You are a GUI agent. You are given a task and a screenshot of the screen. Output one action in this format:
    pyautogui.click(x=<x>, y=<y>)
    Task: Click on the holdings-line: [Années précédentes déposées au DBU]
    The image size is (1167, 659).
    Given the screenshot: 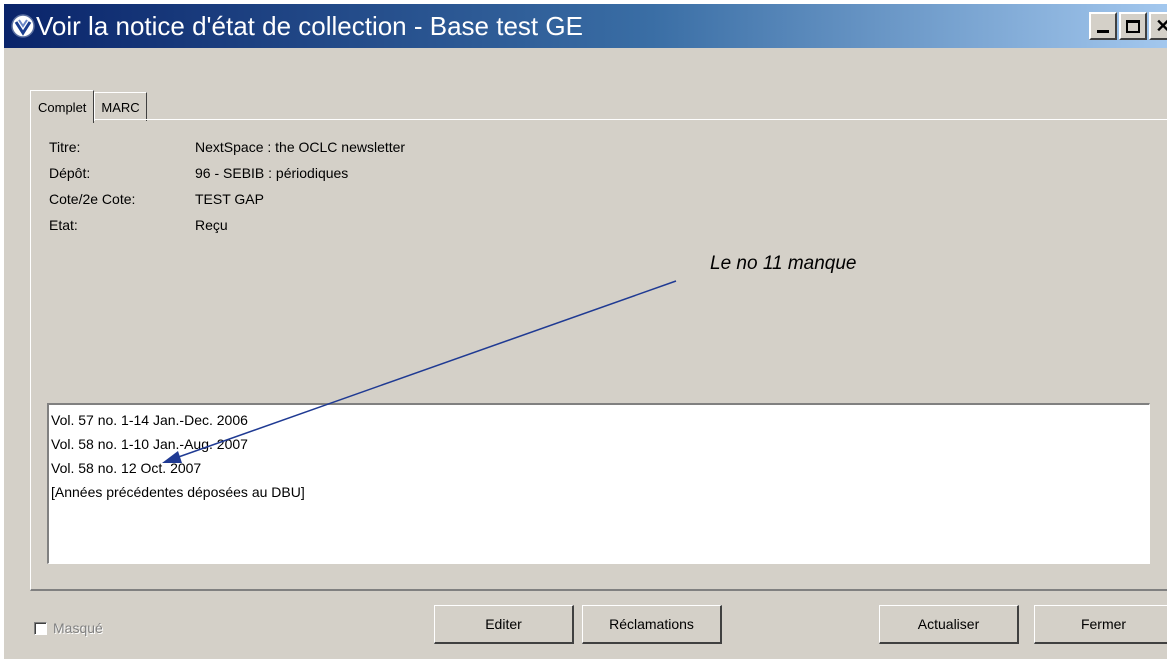 What is the action you would take?
    pyautogui.click(x=178, y=492)
    